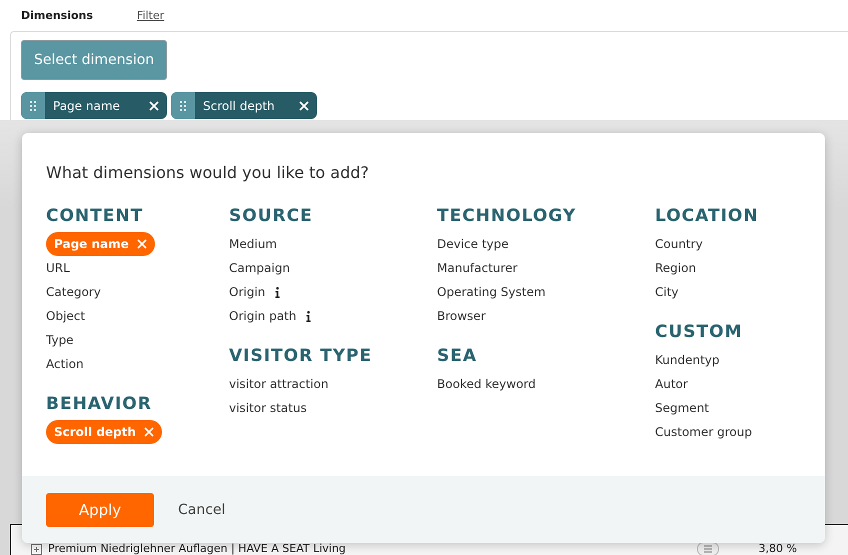  I want to click on chip-label: Page name, so click(86, 105).